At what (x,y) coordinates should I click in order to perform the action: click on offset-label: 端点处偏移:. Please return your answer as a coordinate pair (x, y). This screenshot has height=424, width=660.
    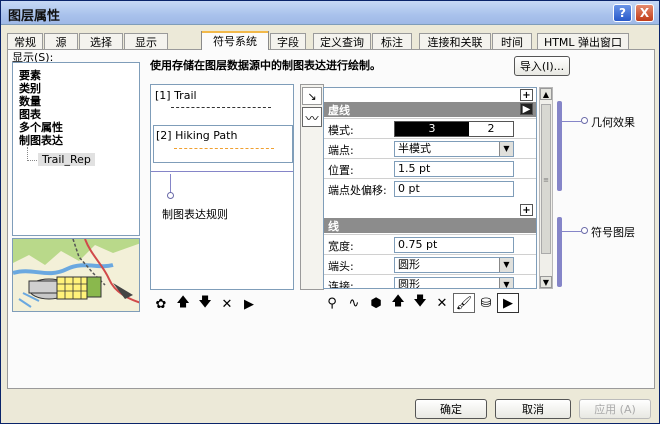
    Looking at the image, I should click on (357, 190).